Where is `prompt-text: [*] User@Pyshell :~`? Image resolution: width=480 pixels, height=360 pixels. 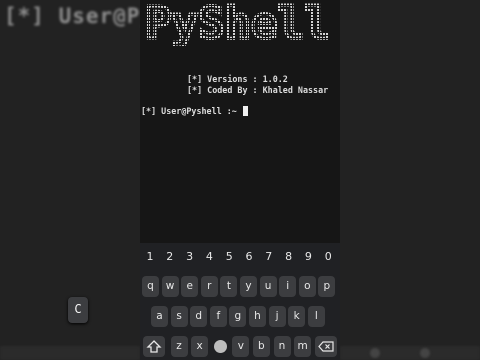
prompt-text: [*] User@Pyshell :~ is located at coordinates (189, 111).